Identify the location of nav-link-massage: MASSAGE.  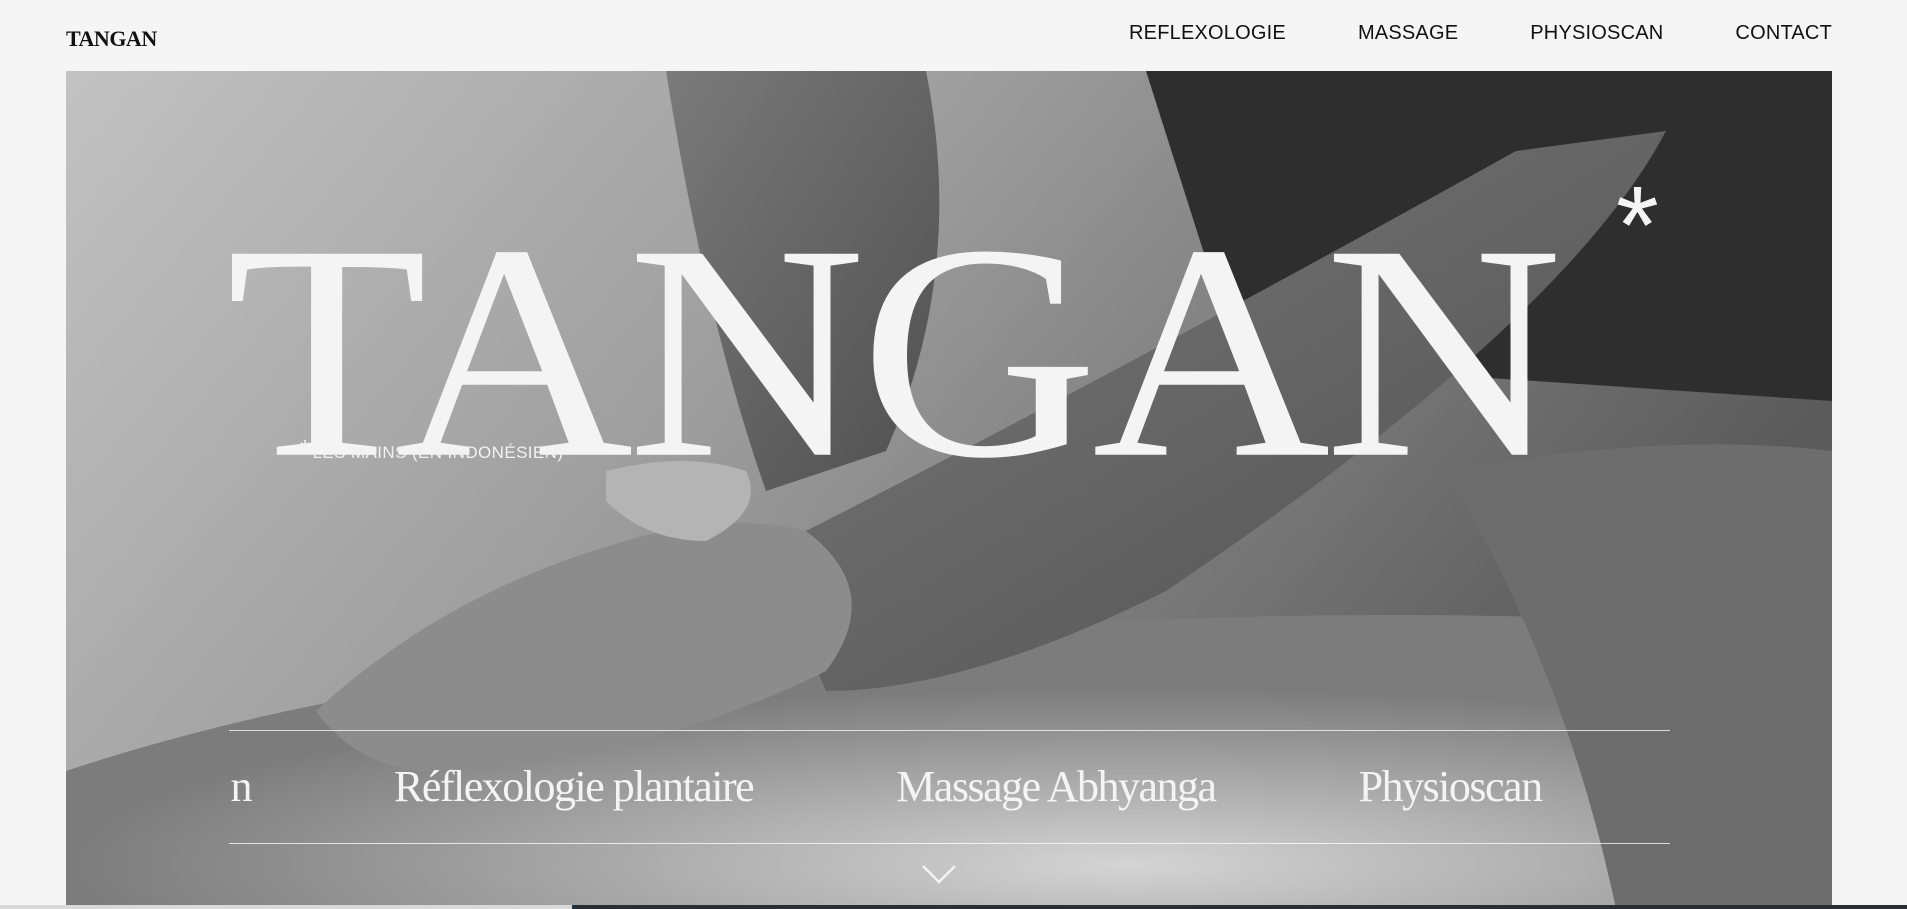
(1408, 33).